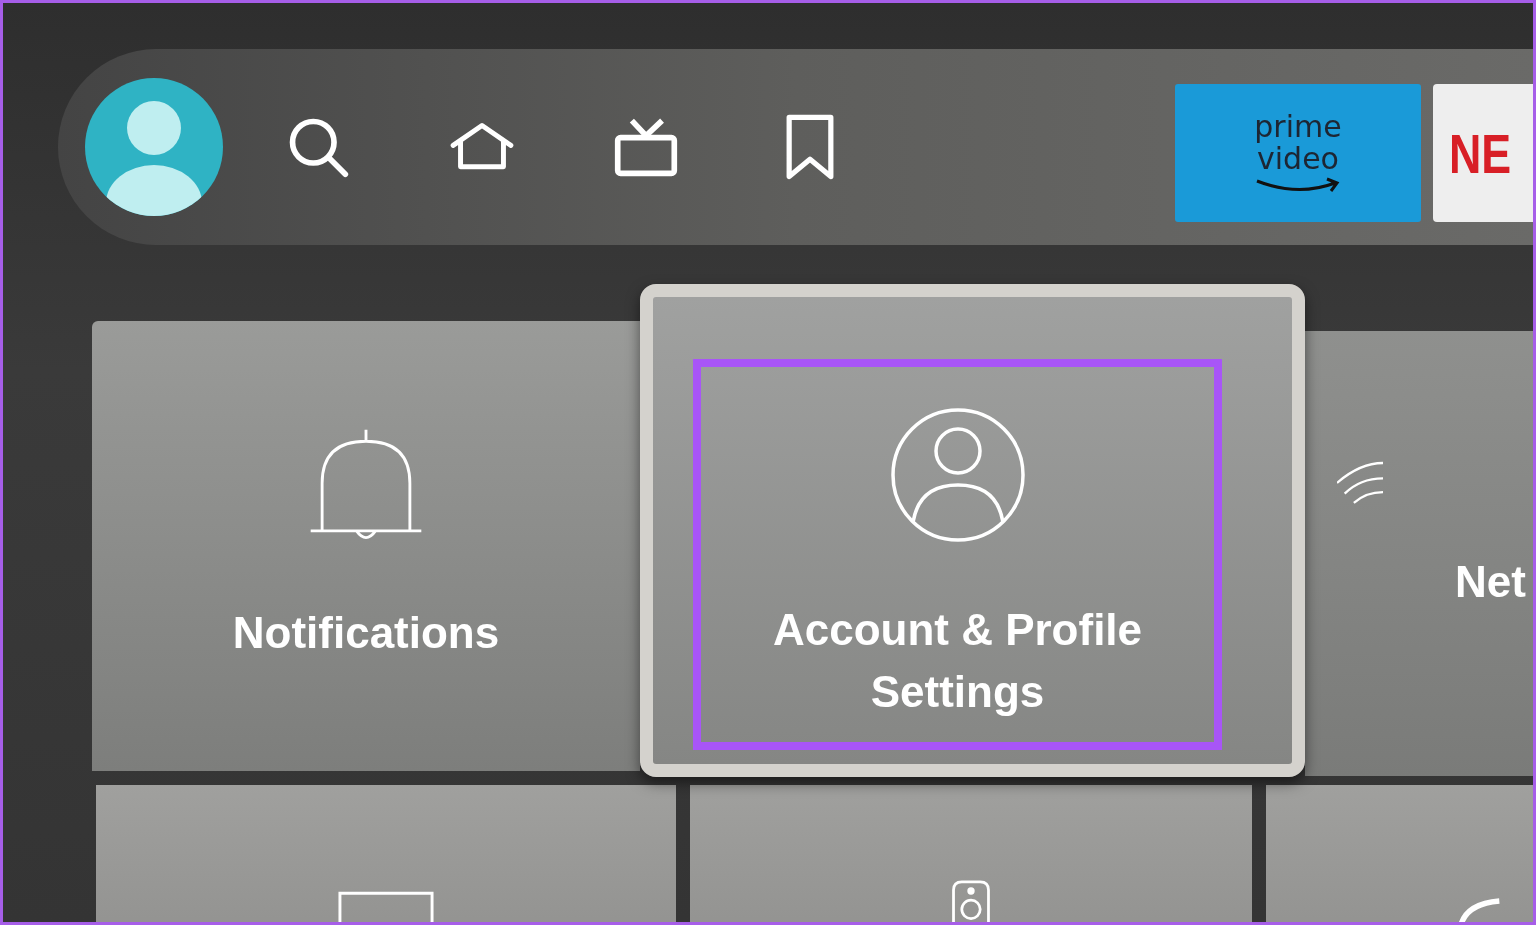 This screenshot has height=925, width=1536. I want to click on profile-avatar-icon, so click(154, 147).